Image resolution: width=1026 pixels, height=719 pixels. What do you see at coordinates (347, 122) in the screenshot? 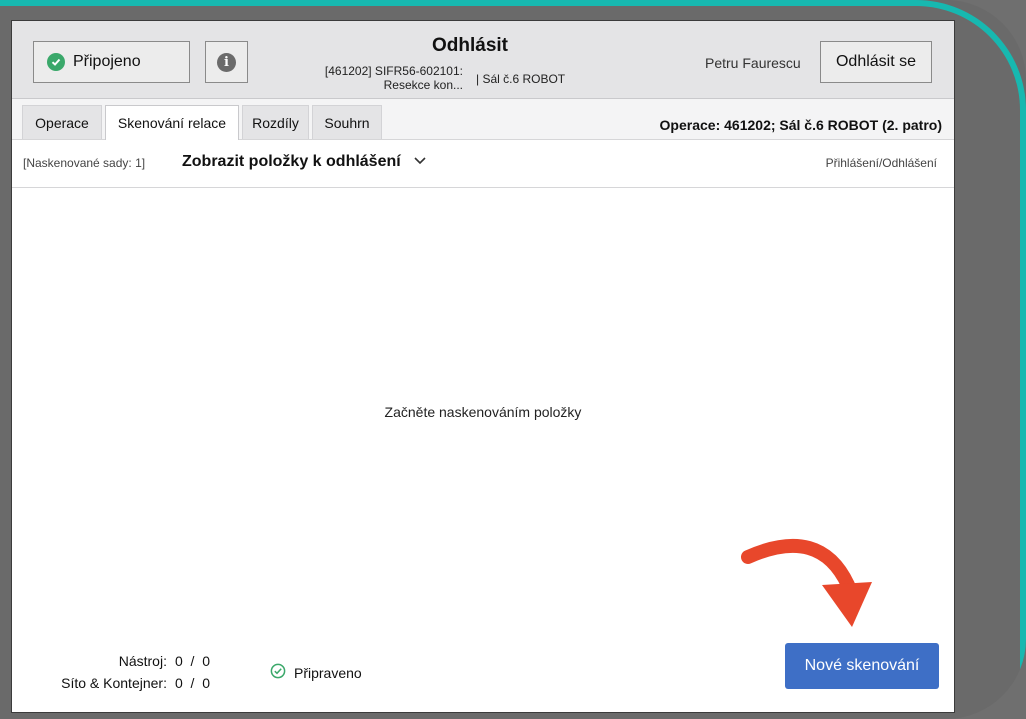
I see `tab-souhrn: Souhrn` at bounding box center [347, 122].